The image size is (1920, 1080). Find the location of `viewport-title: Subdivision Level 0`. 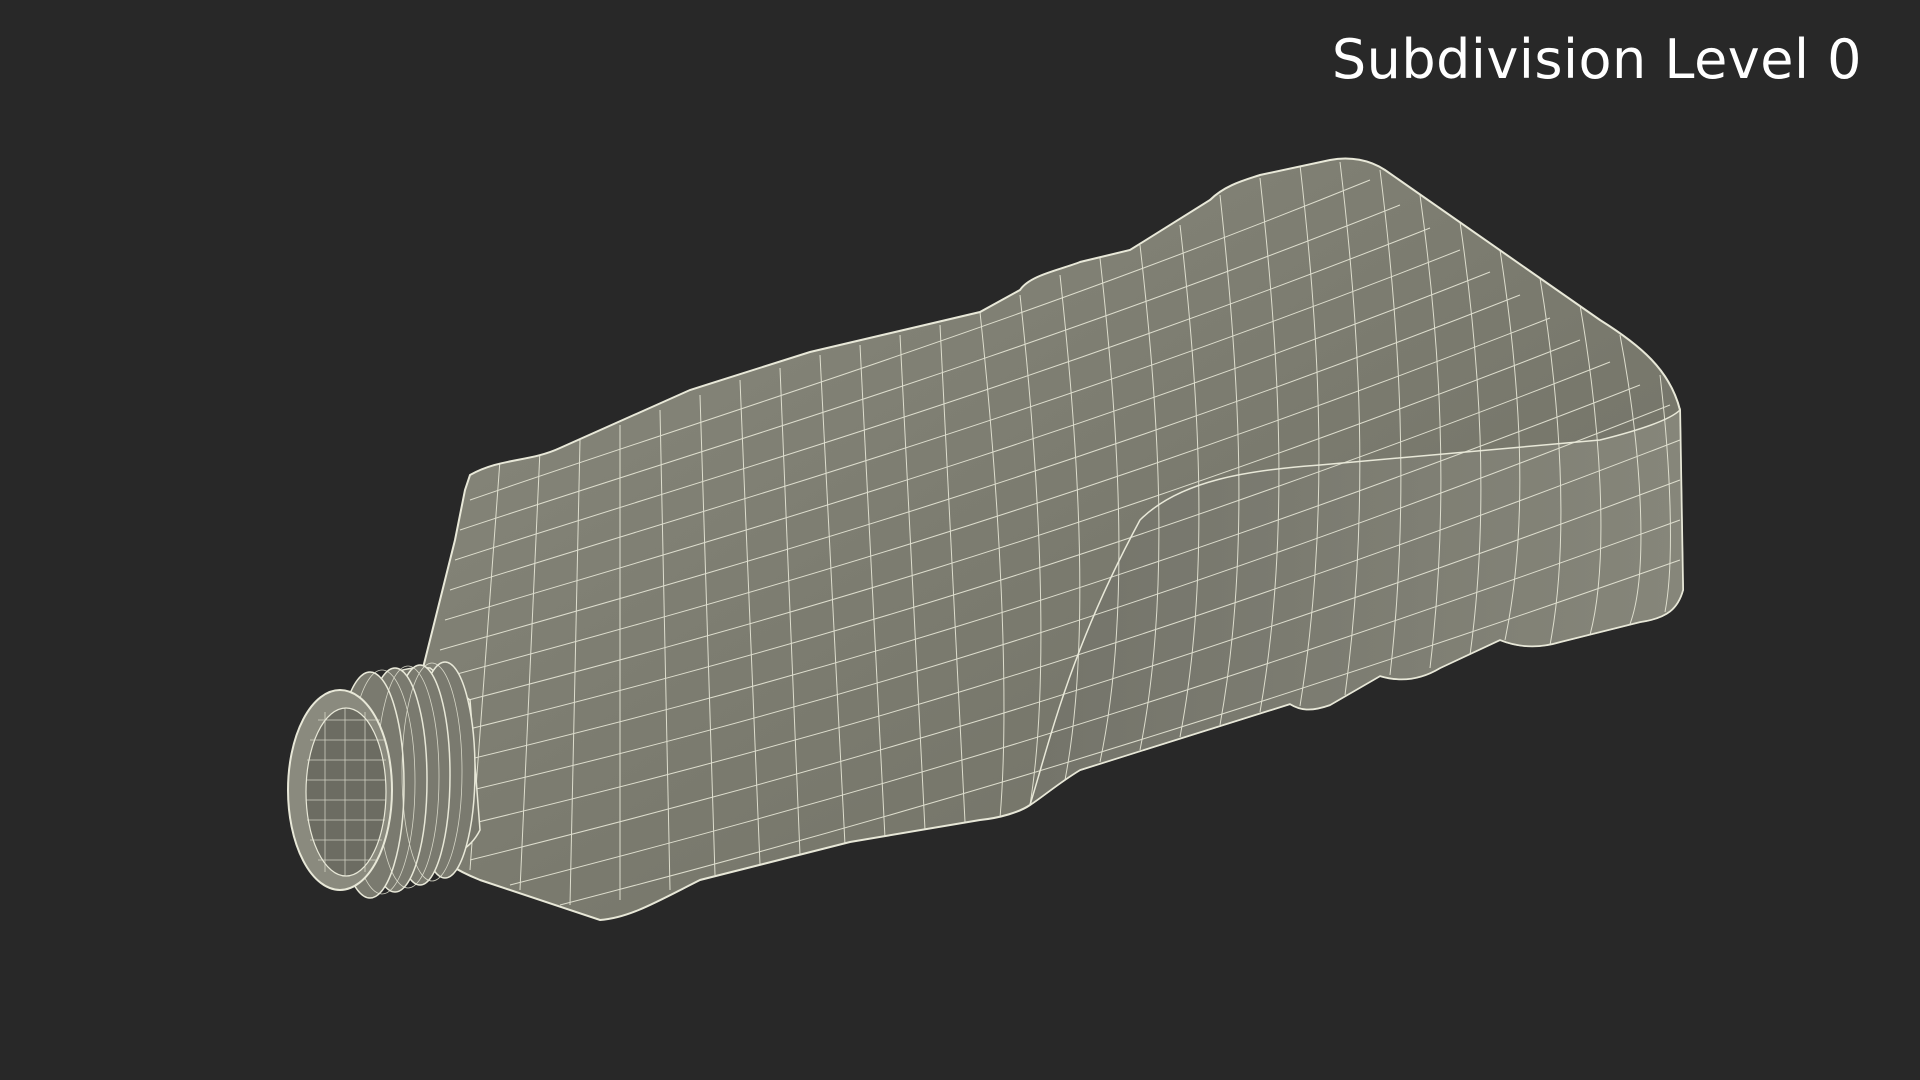

viewport-title: Subdivision Level 0 is located at coordinates (1596, 59).